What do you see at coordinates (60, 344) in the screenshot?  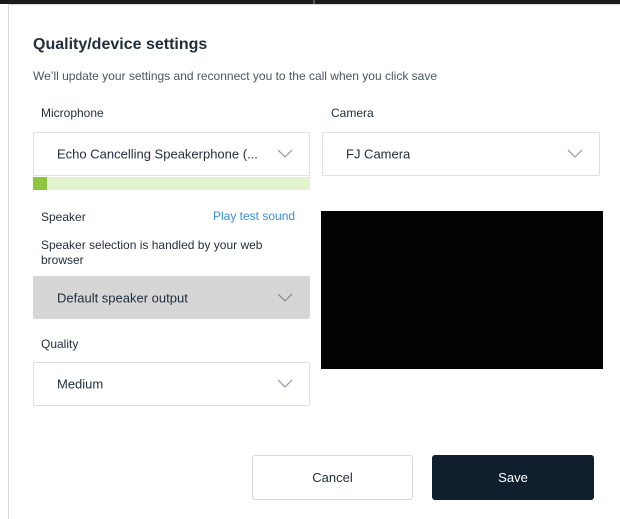 I see `quality-label: Quality` at bounding box center [60, 344].